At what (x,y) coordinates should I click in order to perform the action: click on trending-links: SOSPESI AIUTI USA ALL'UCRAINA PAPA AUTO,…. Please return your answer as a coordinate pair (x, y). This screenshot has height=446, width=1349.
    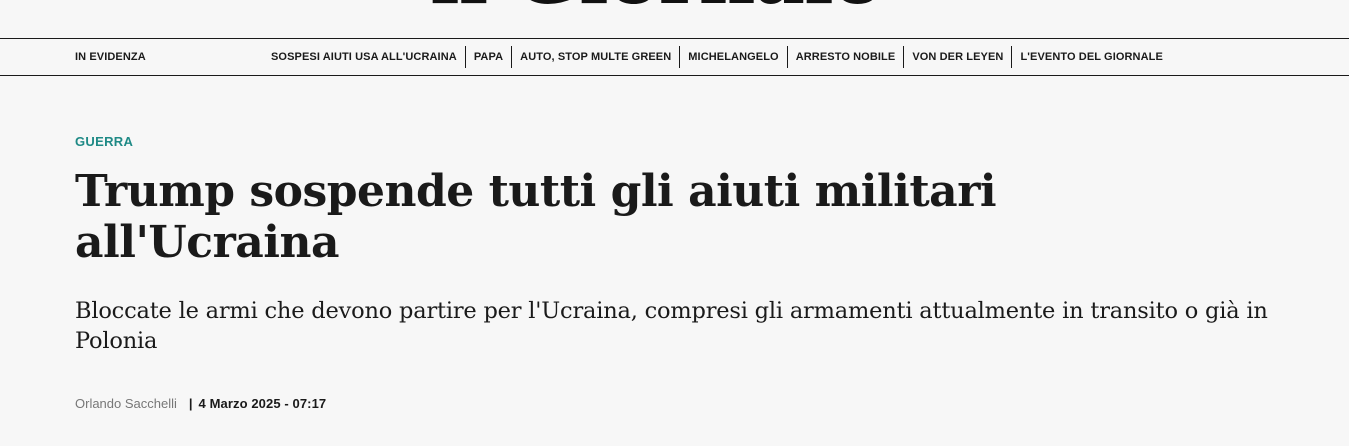
    Looking at the image, I should click on (717, 57).